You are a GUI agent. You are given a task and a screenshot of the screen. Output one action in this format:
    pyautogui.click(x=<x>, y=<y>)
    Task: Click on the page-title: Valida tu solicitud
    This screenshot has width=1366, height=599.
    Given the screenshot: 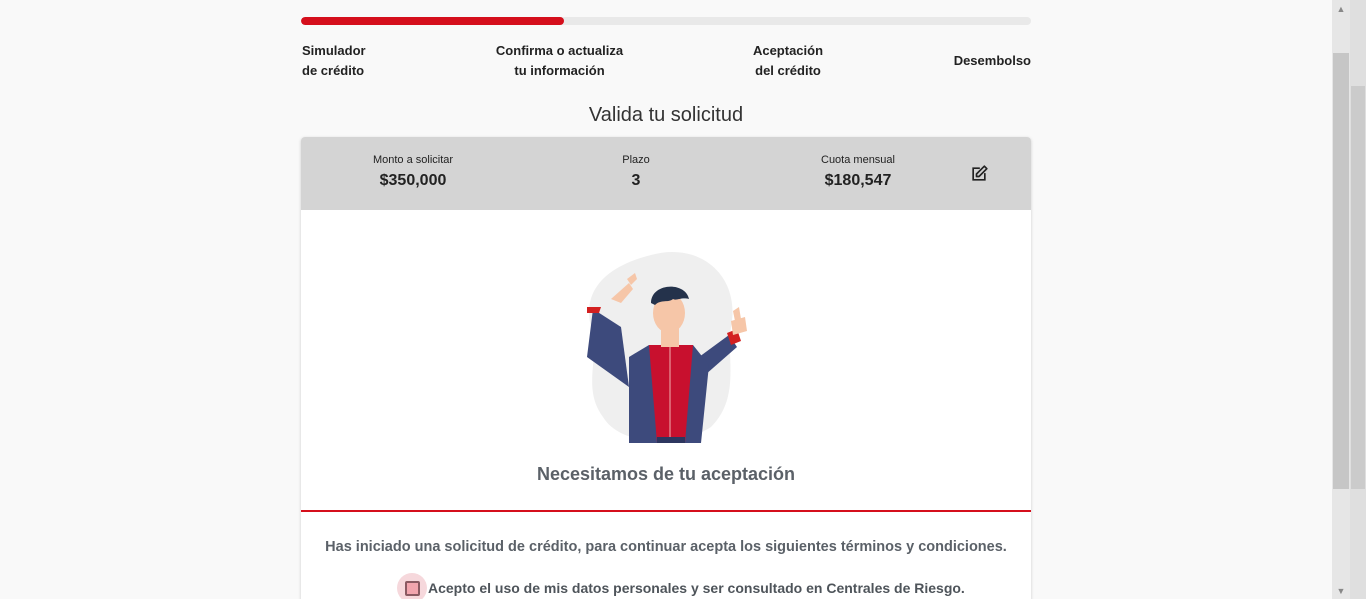 What is the action you would take?
    pyautogui.click(x=666, y=115)
    